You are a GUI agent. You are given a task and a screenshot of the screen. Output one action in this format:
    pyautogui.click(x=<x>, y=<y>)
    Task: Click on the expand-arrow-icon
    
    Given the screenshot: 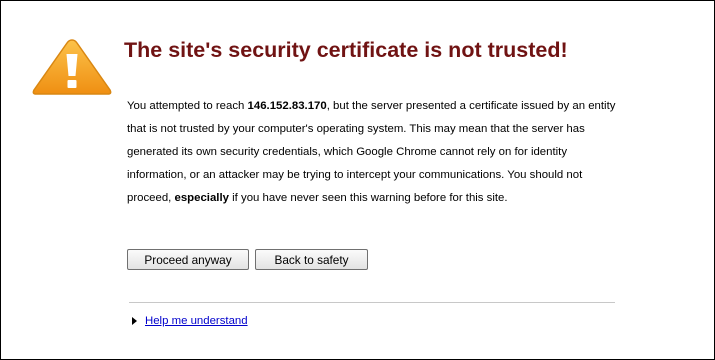 What is the action you would take?
    pyautogui.click(x=134, y=321)
    